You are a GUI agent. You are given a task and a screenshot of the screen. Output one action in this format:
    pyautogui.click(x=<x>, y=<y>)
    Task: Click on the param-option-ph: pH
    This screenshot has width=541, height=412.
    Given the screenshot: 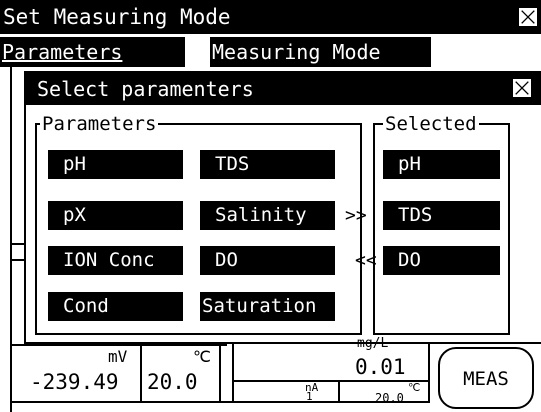 What is the action you would take?
    pyautogui.click(x=115, y=164)
    